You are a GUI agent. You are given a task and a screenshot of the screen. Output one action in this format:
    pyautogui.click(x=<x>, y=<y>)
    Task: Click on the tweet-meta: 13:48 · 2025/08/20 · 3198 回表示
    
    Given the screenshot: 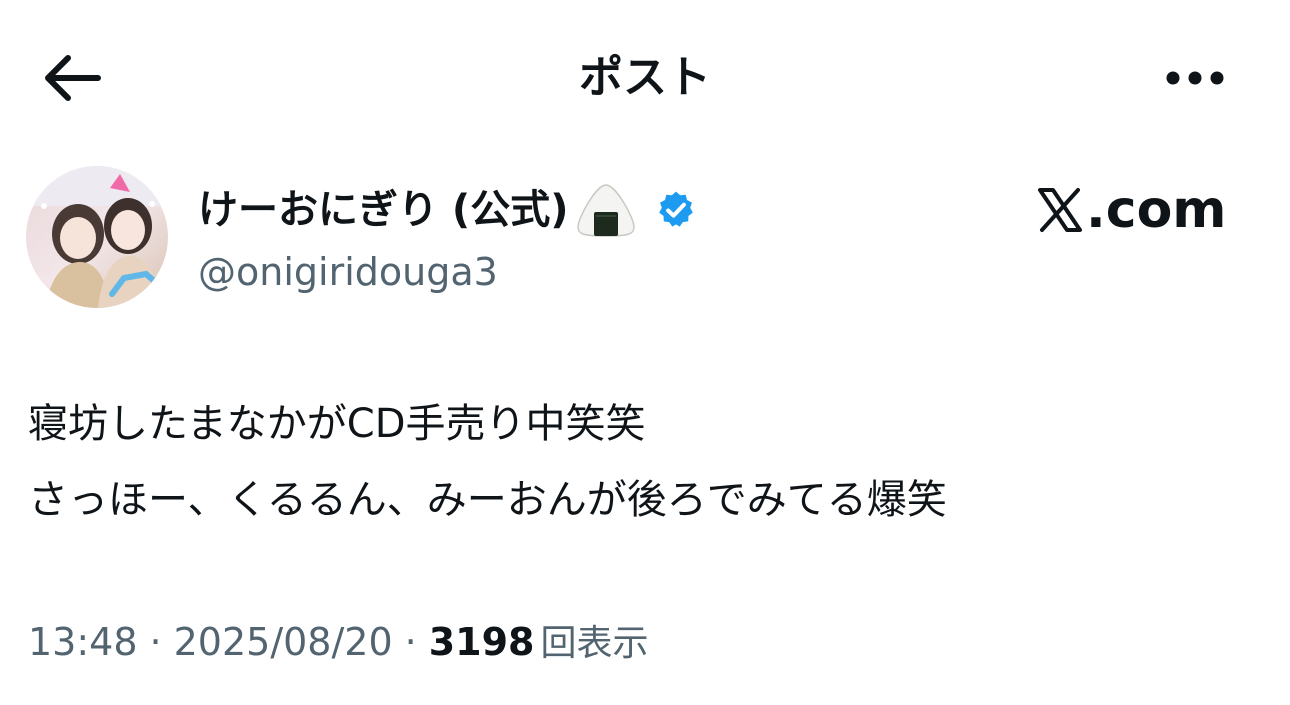 What is the action you would take?
    pyautogui.click(x=338, y=643)
    